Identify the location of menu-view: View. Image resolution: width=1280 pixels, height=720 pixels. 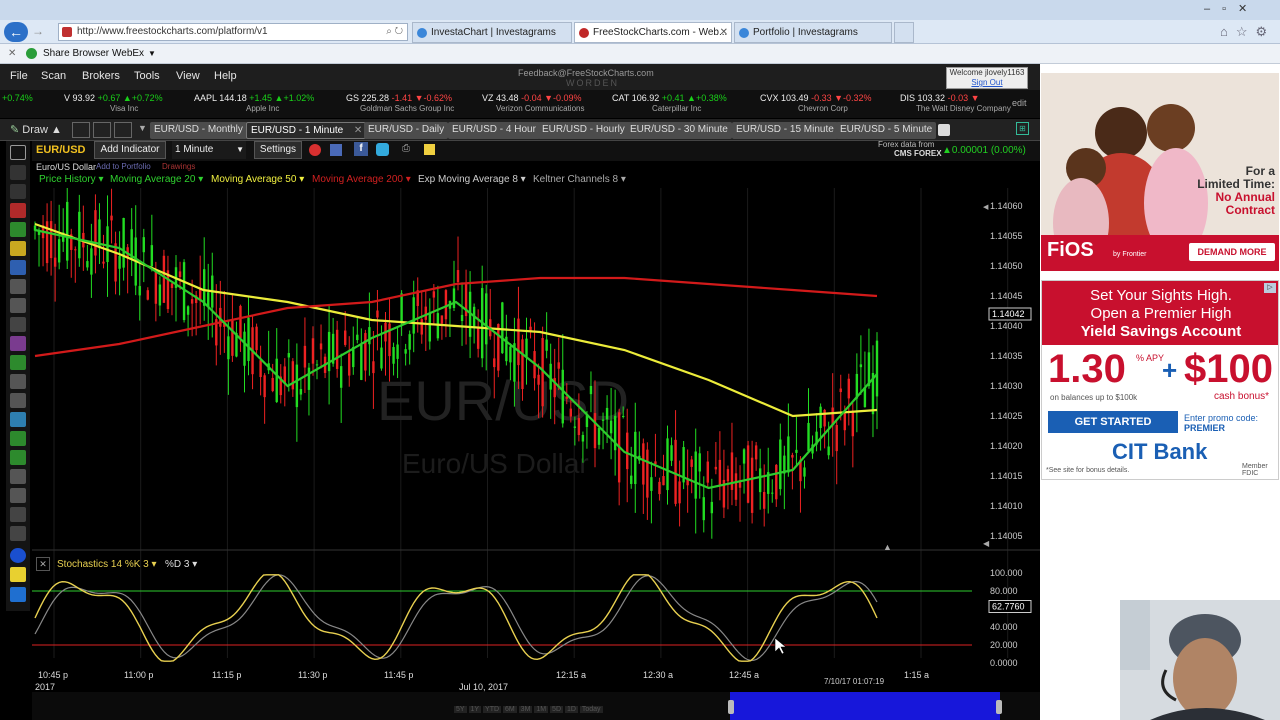
(188, 76).